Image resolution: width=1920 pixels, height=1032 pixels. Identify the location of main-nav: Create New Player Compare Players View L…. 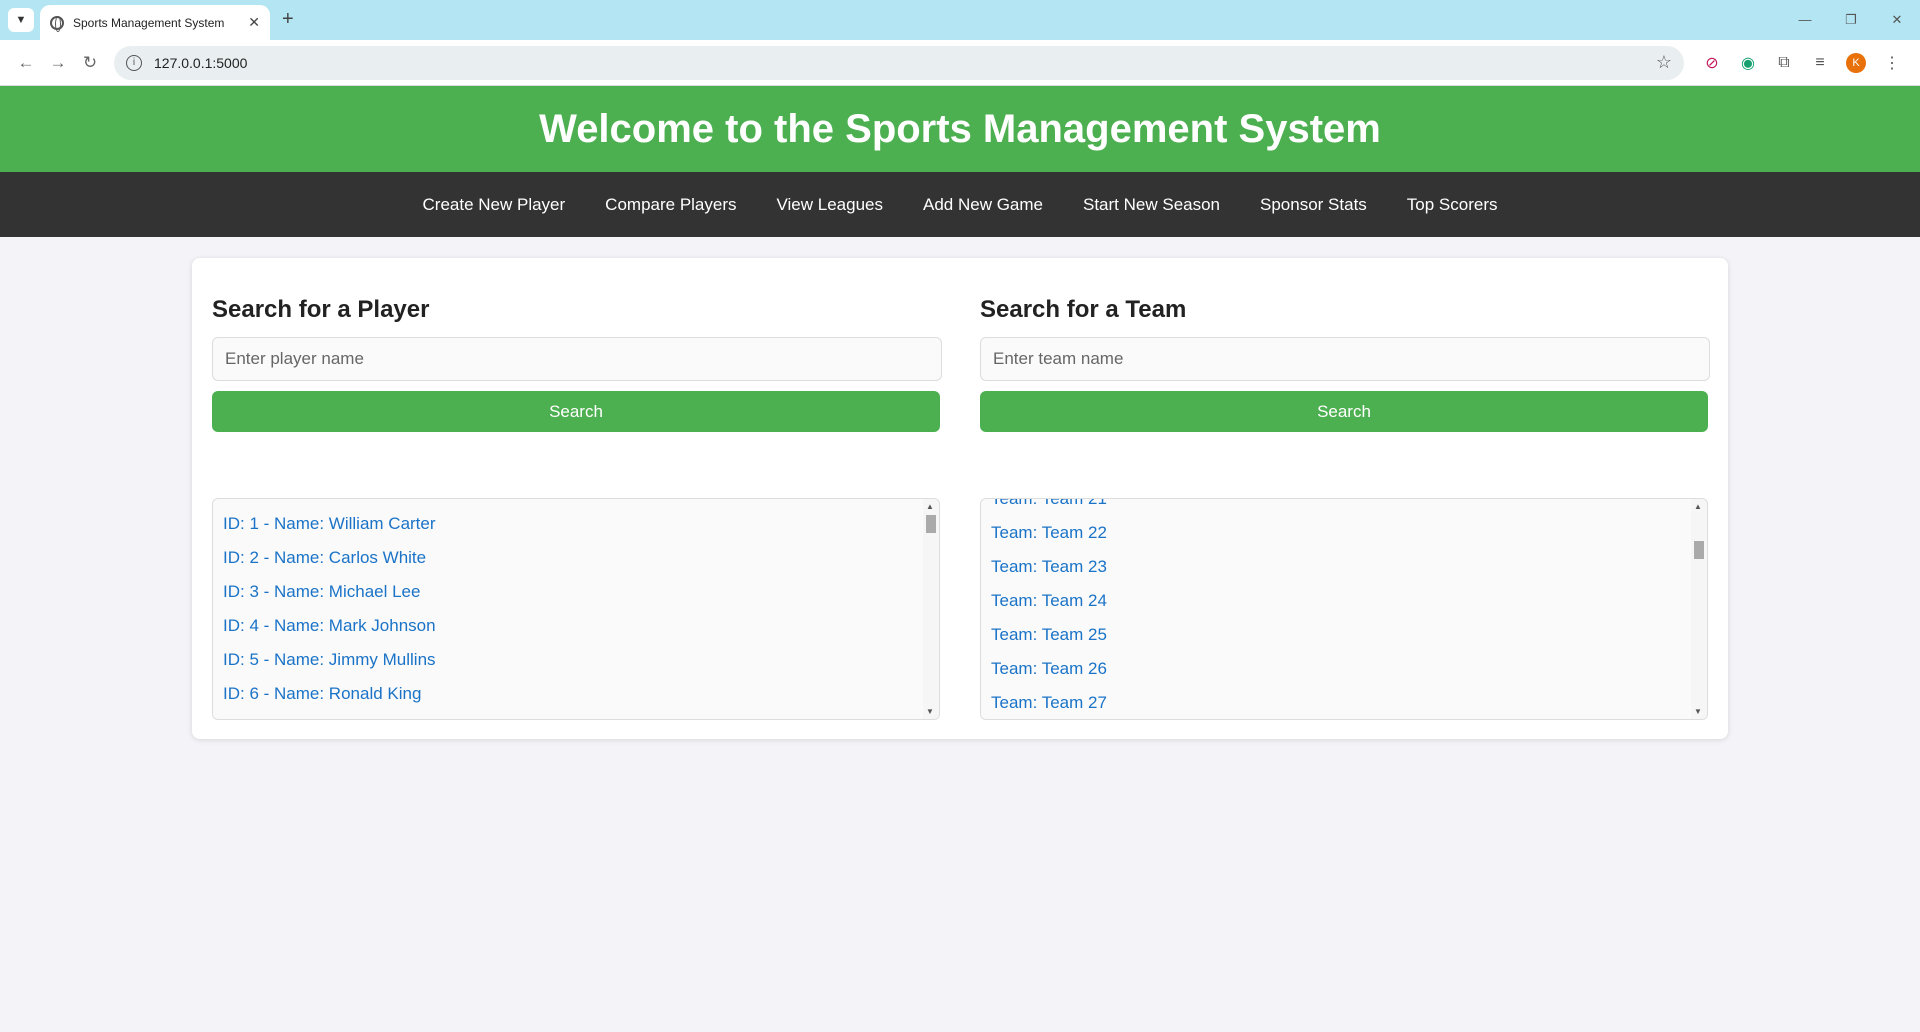
(960, 204).